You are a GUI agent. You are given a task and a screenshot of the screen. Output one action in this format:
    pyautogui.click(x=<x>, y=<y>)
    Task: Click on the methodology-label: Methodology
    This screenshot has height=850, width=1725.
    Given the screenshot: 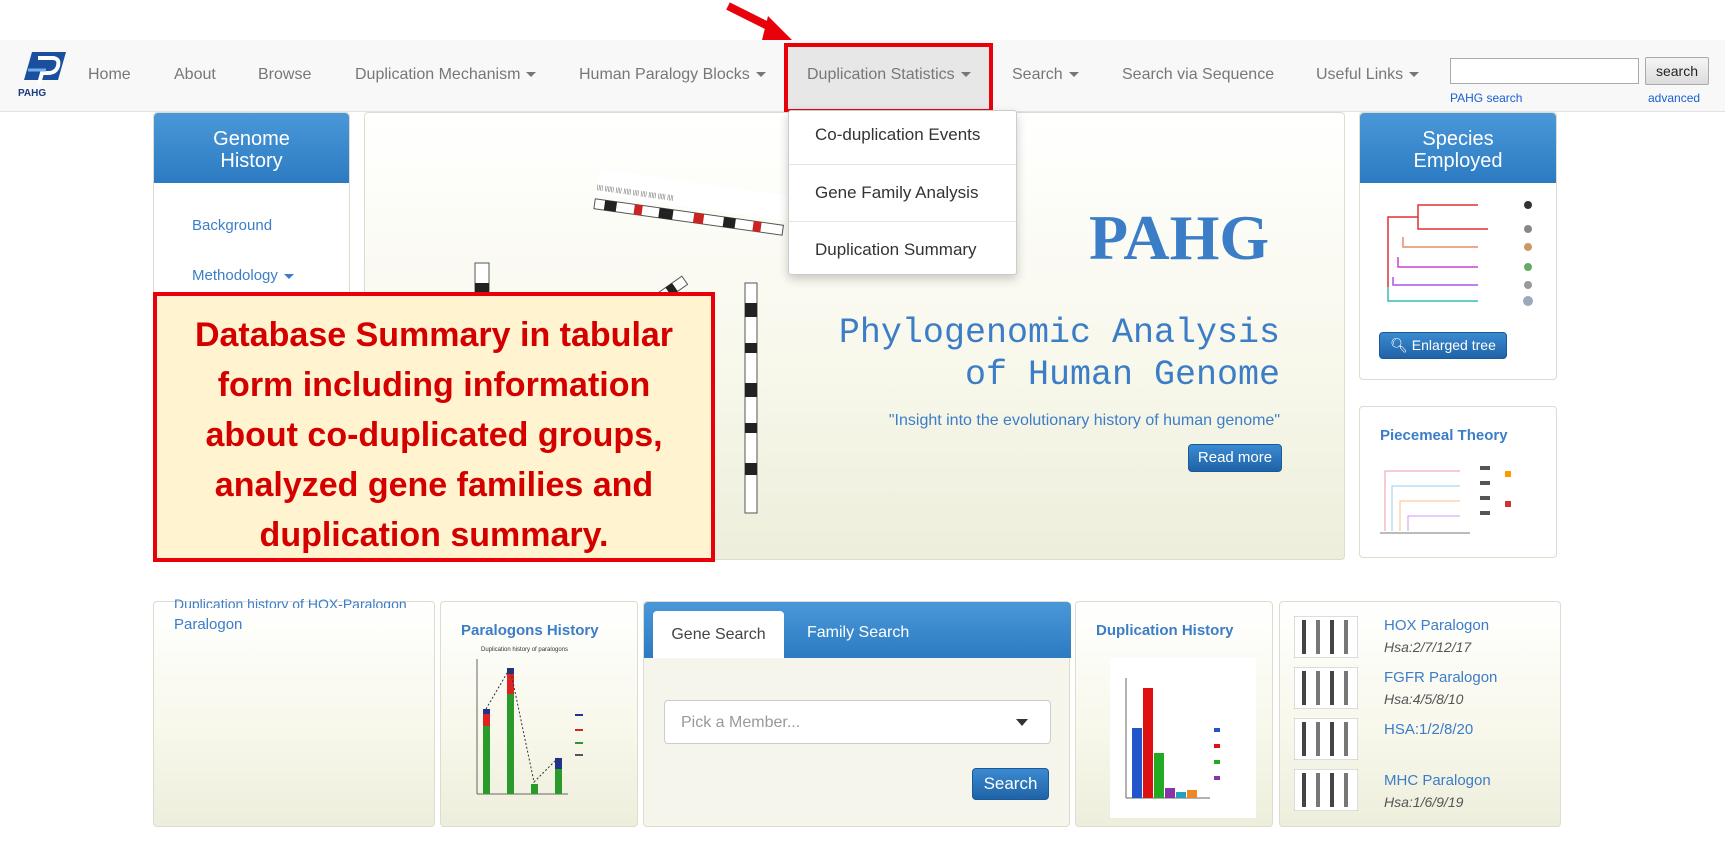 What is the action you would take?
    pyautogui.click(x=235, y=275)
    